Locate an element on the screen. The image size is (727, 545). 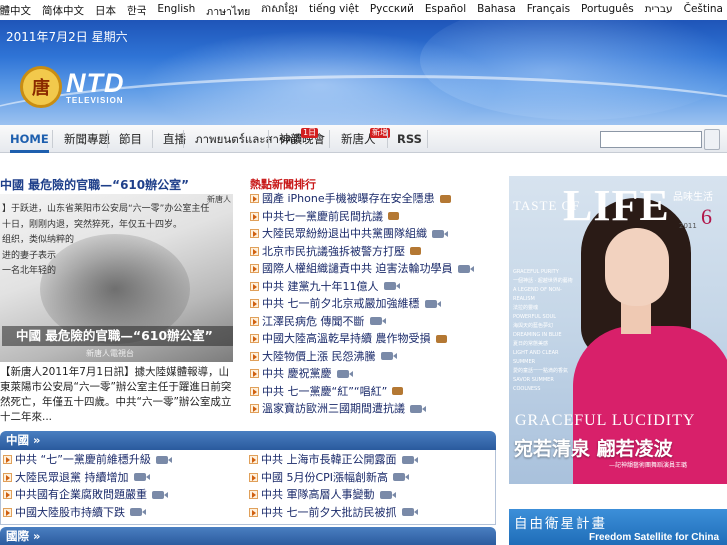
search-button is located at coordinates (712, 139).